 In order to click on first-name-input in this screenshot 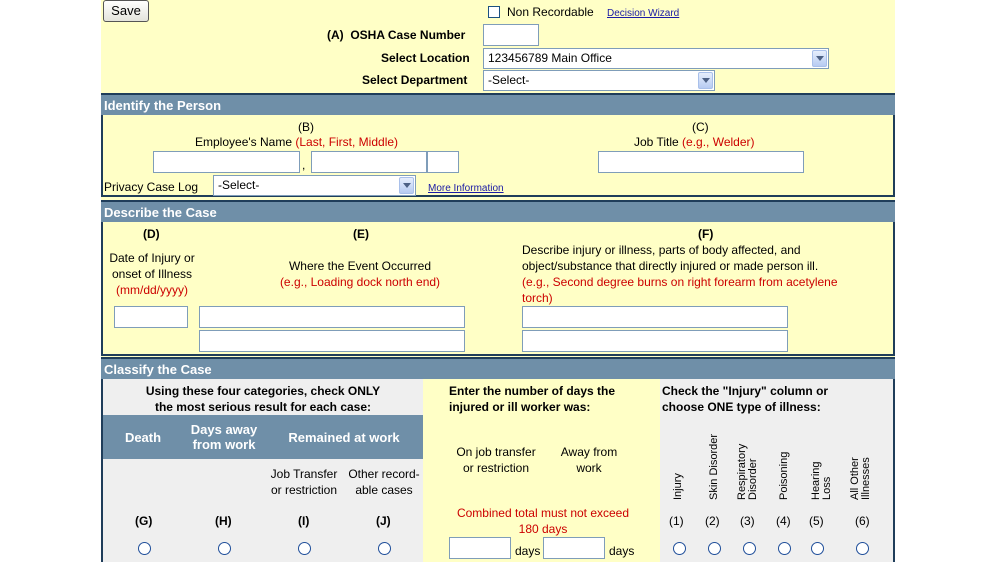, I will do `click(369, 162)`.